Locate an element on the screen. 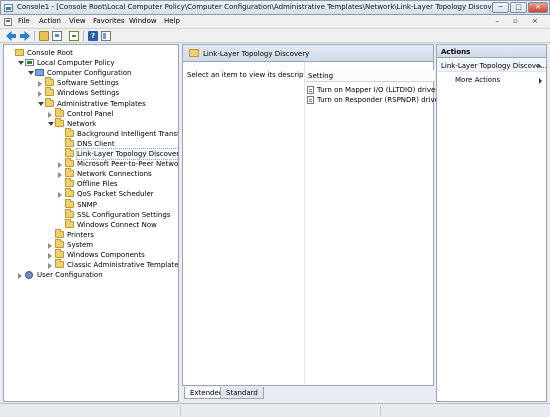  menu-action: Action is located at coordinates (50, 21).